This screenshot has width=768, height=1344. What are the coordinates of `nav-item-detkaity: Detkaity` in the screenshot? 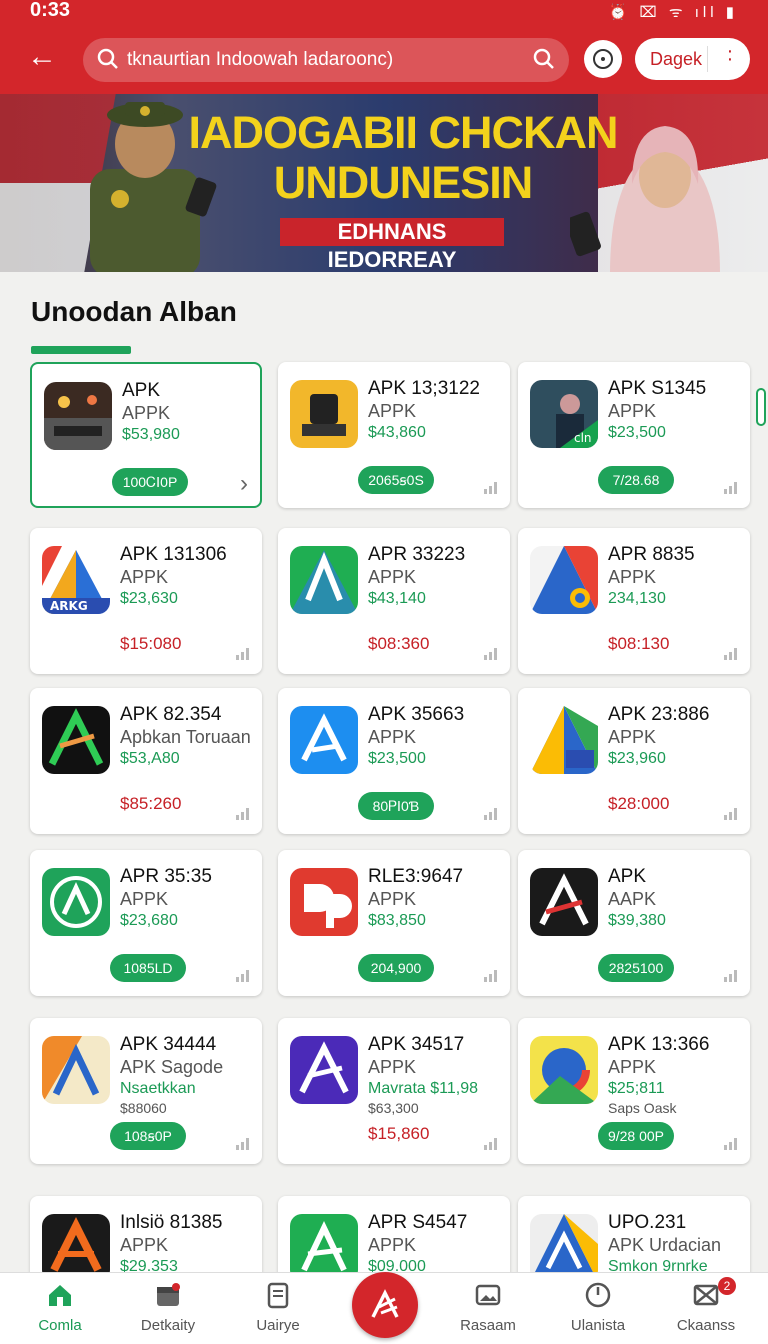 It's located at (168, 1308).